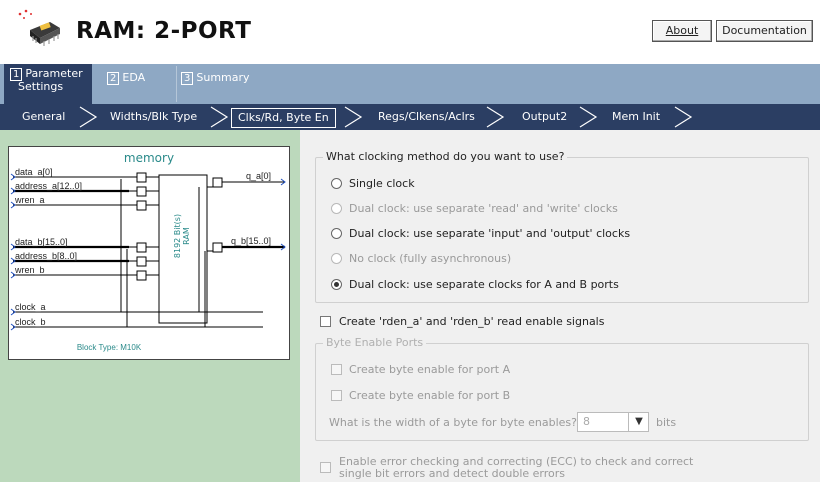 The height and width of the screenshot is (482, 820). I want to click on byte-enable-b-label: Create byte enable for port B, so click(430, 395).